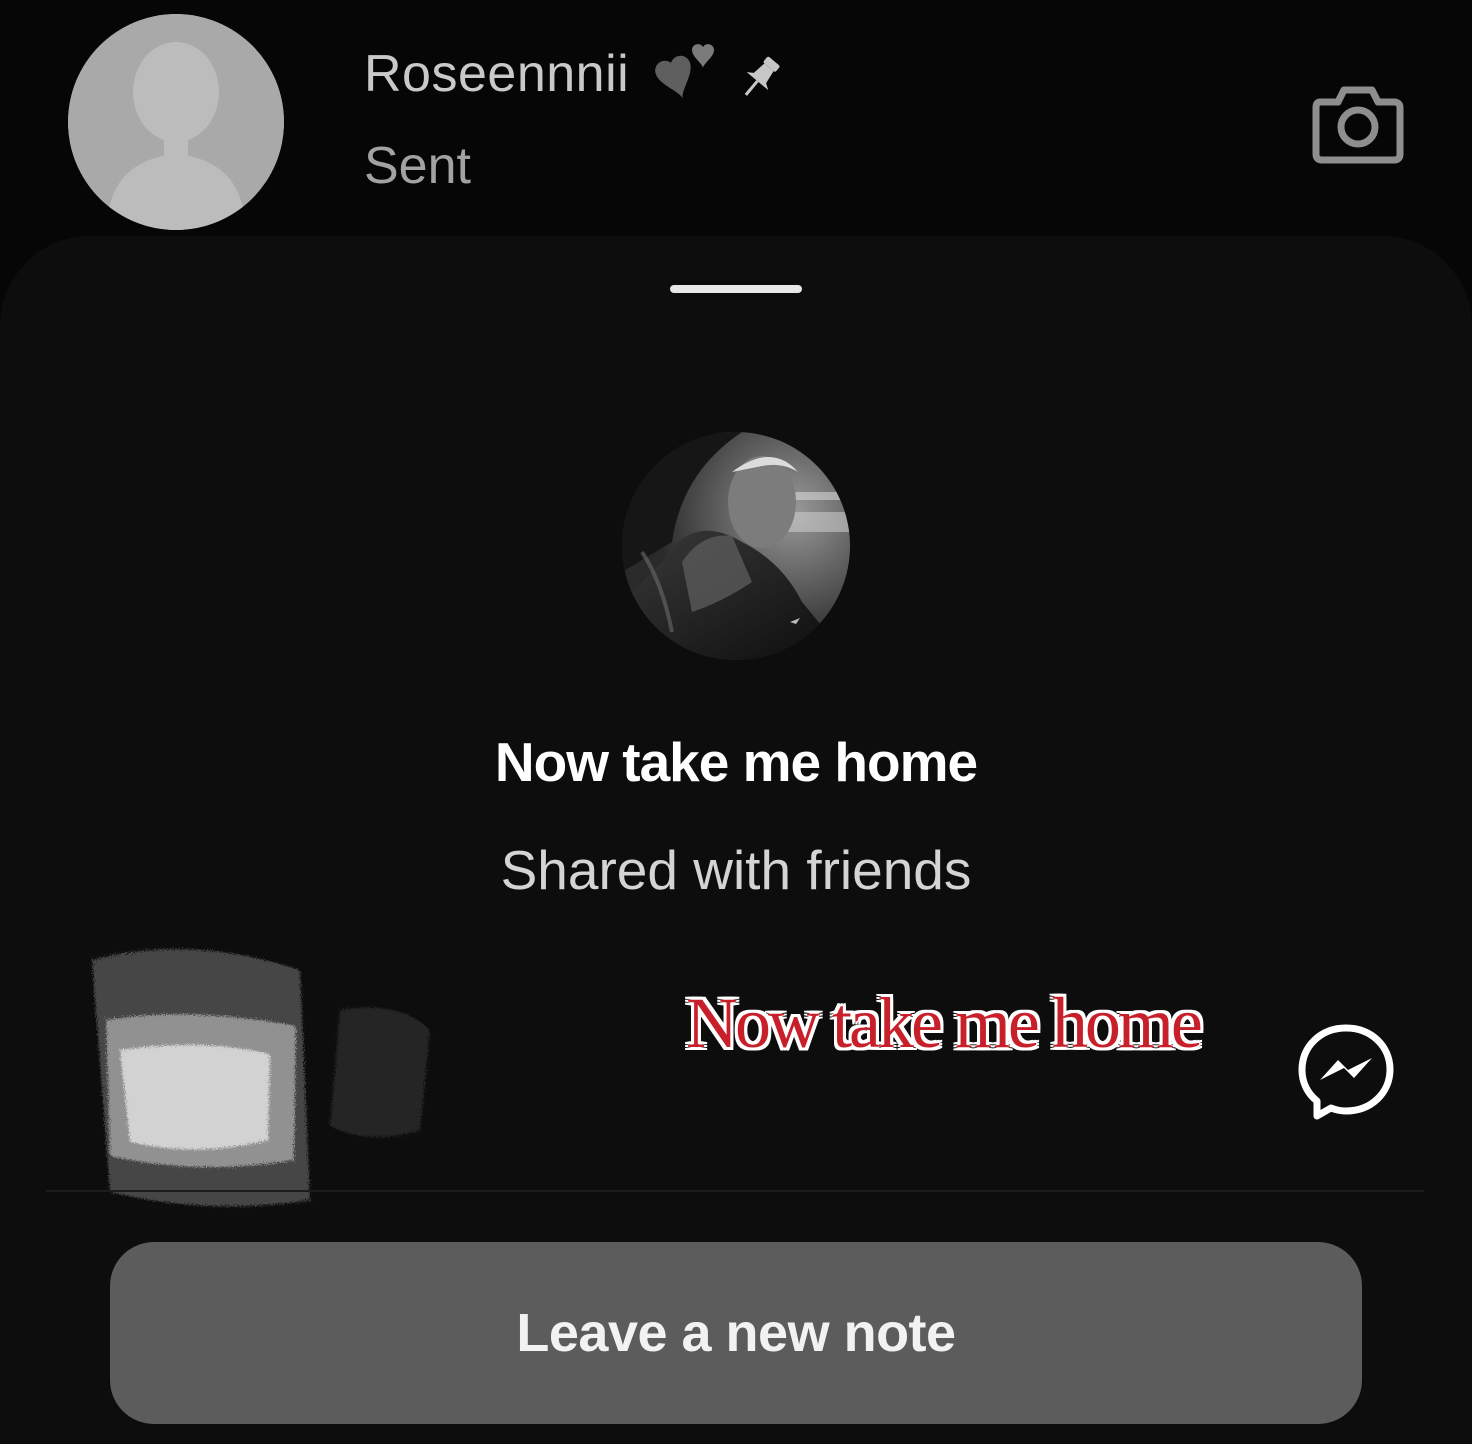 This screenshot has width=1472, height=1444. I want to click on default-avatar-icon, so click(176, 122).